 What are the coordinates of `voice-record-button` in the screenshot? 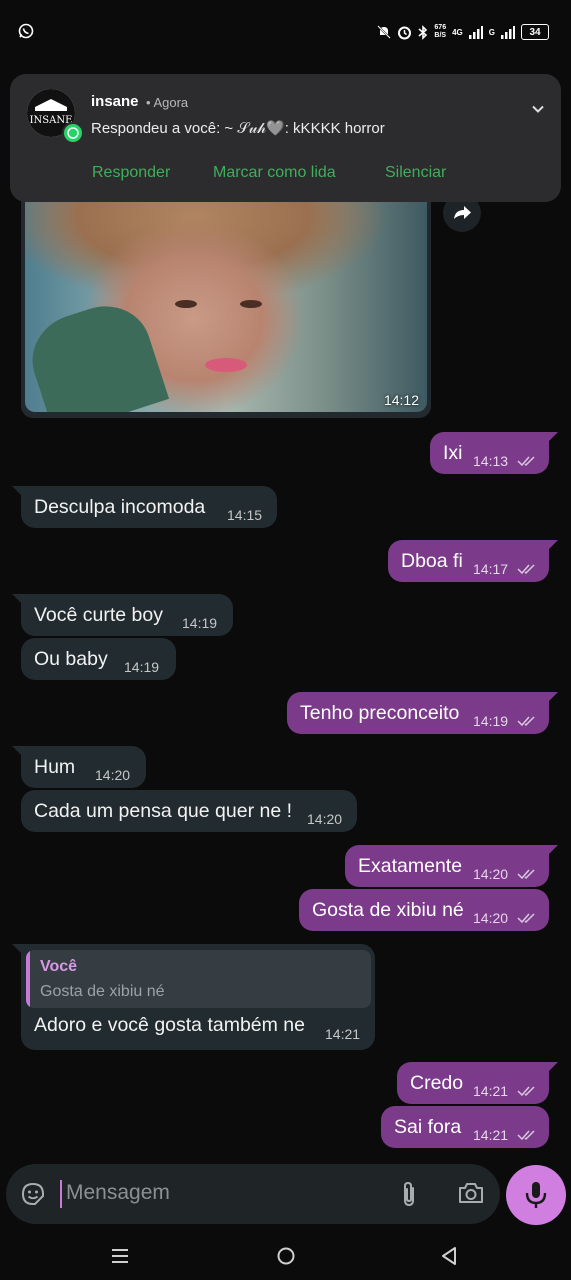 It's located at (536, 1195).